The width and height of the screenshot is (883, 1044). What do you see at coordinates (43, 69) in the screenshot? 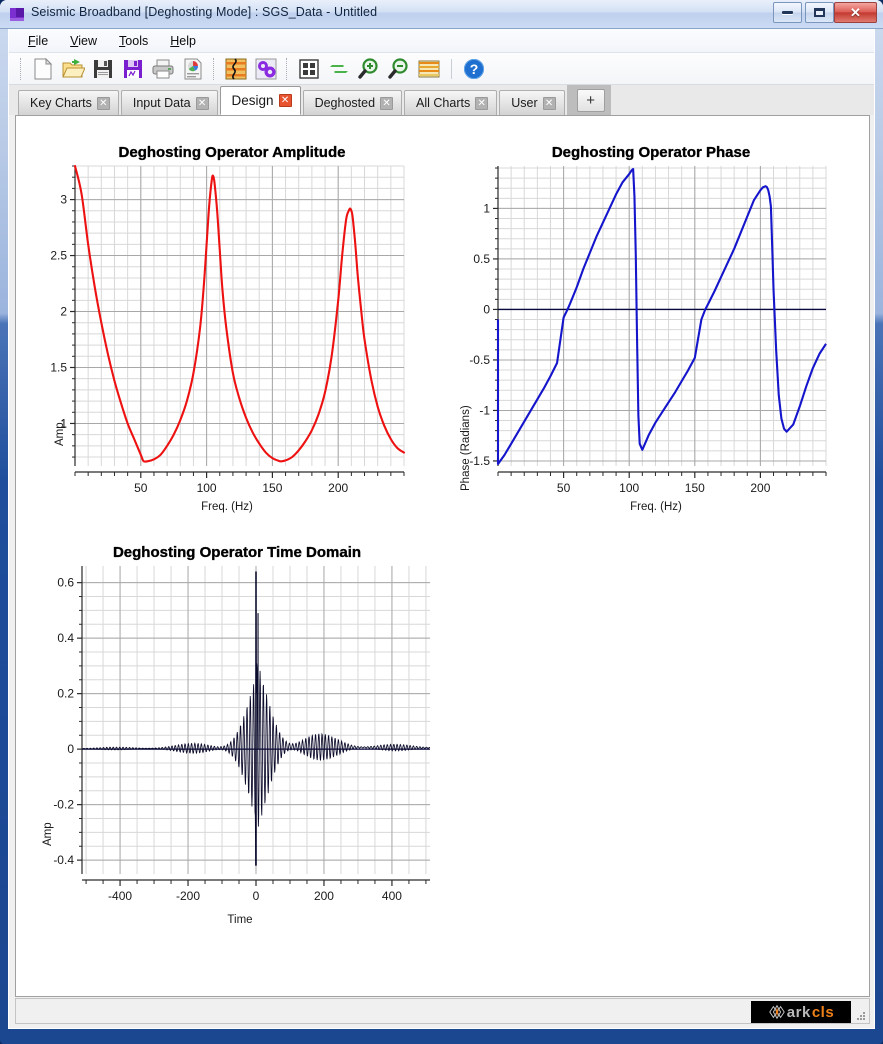
I see `new-file-icon` at bounding box center [43, 69].